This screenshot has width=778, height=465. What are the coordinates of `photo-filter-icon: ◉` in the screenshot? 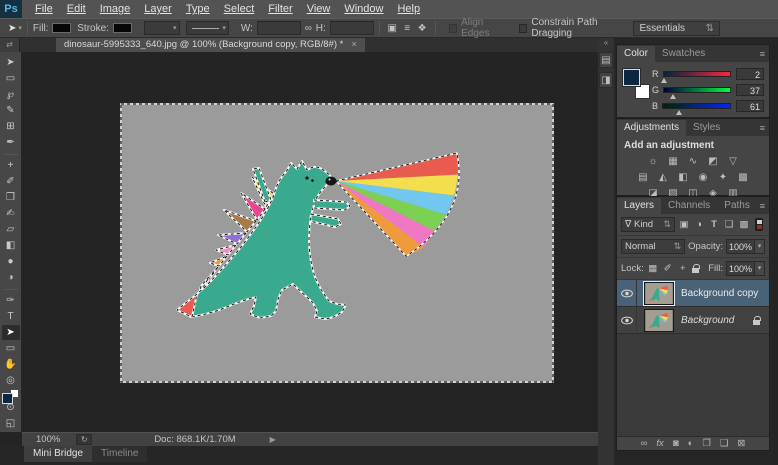 It's located at (703, 177).